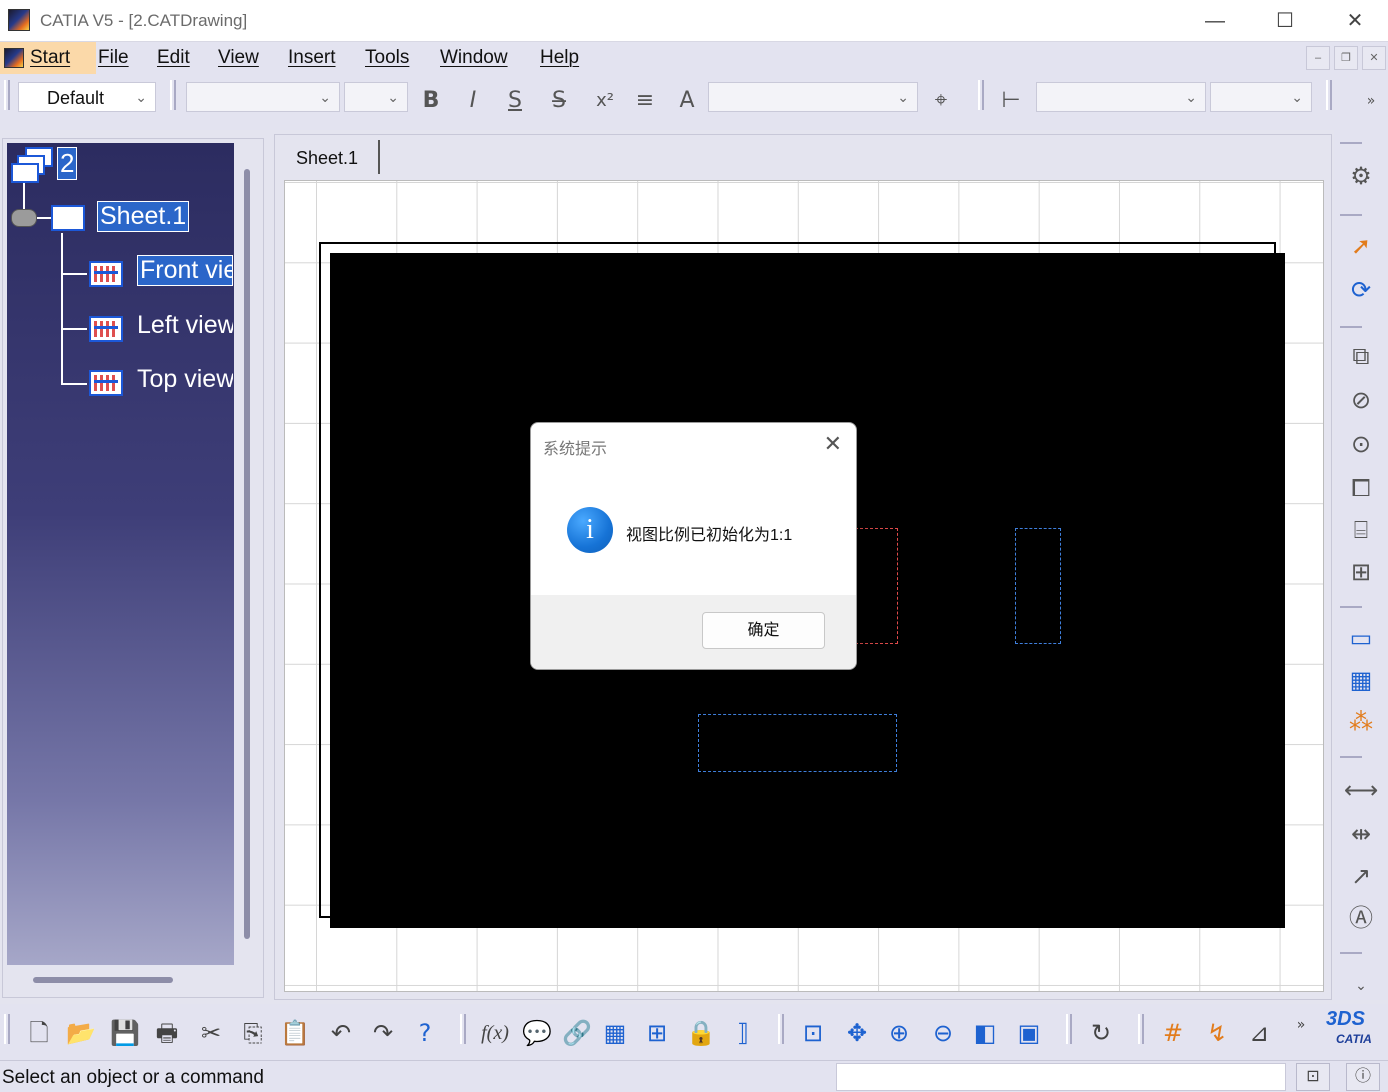 The width and height of the screenshot is (1388, 1092). I want to click on precision-combo: ⌄, so click(1261, 97).